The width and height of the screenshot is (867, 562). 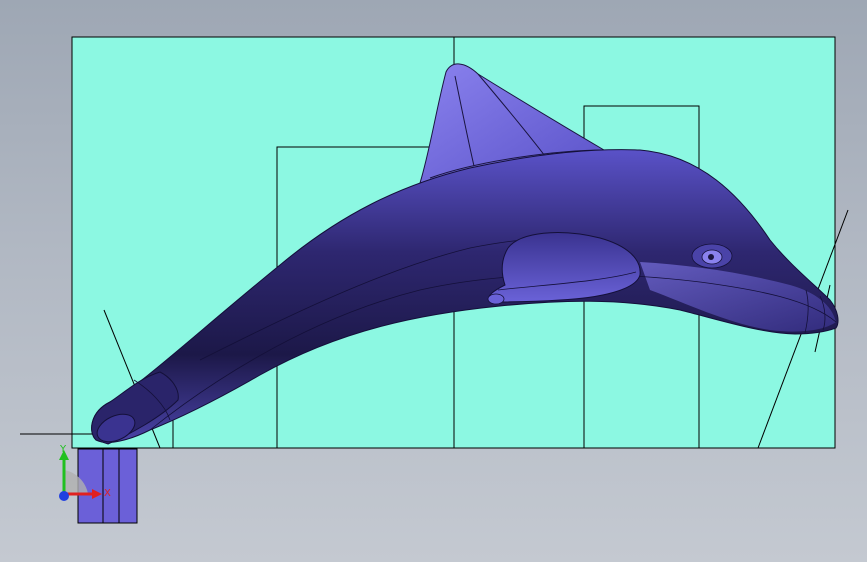 I want to click on triad-plane-indicator, so click(x=76, y=482).